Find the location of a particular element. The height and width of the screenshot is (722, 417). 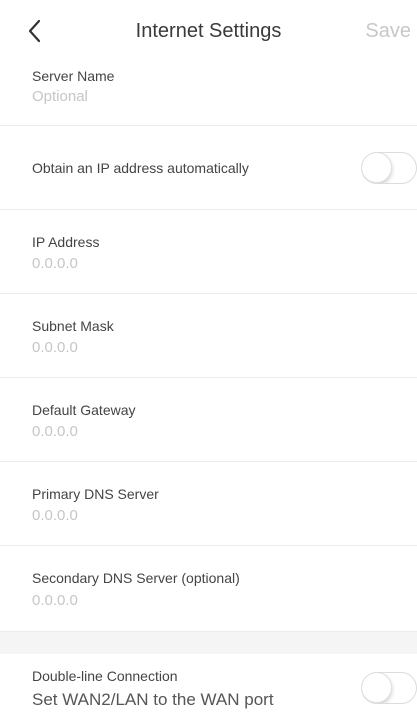

server-name-row: Server Name Optional is located at coordinates (208, 92).